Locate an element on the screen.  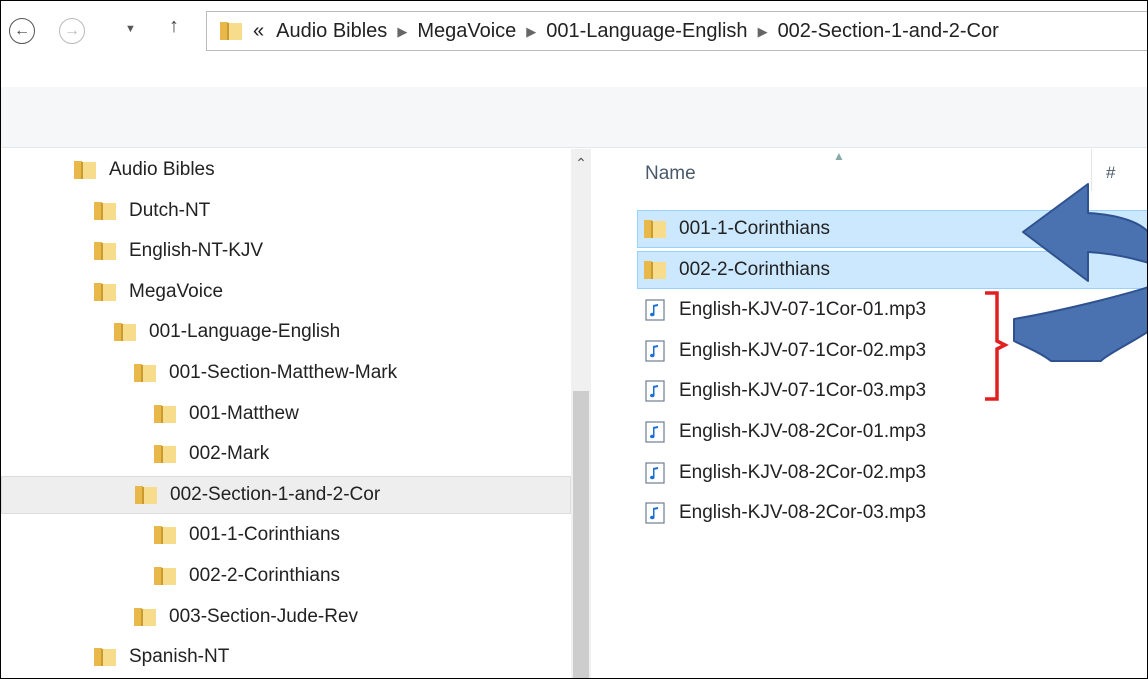
nav-tree-item: 001-Matthew is located at coordinates (150, 414).